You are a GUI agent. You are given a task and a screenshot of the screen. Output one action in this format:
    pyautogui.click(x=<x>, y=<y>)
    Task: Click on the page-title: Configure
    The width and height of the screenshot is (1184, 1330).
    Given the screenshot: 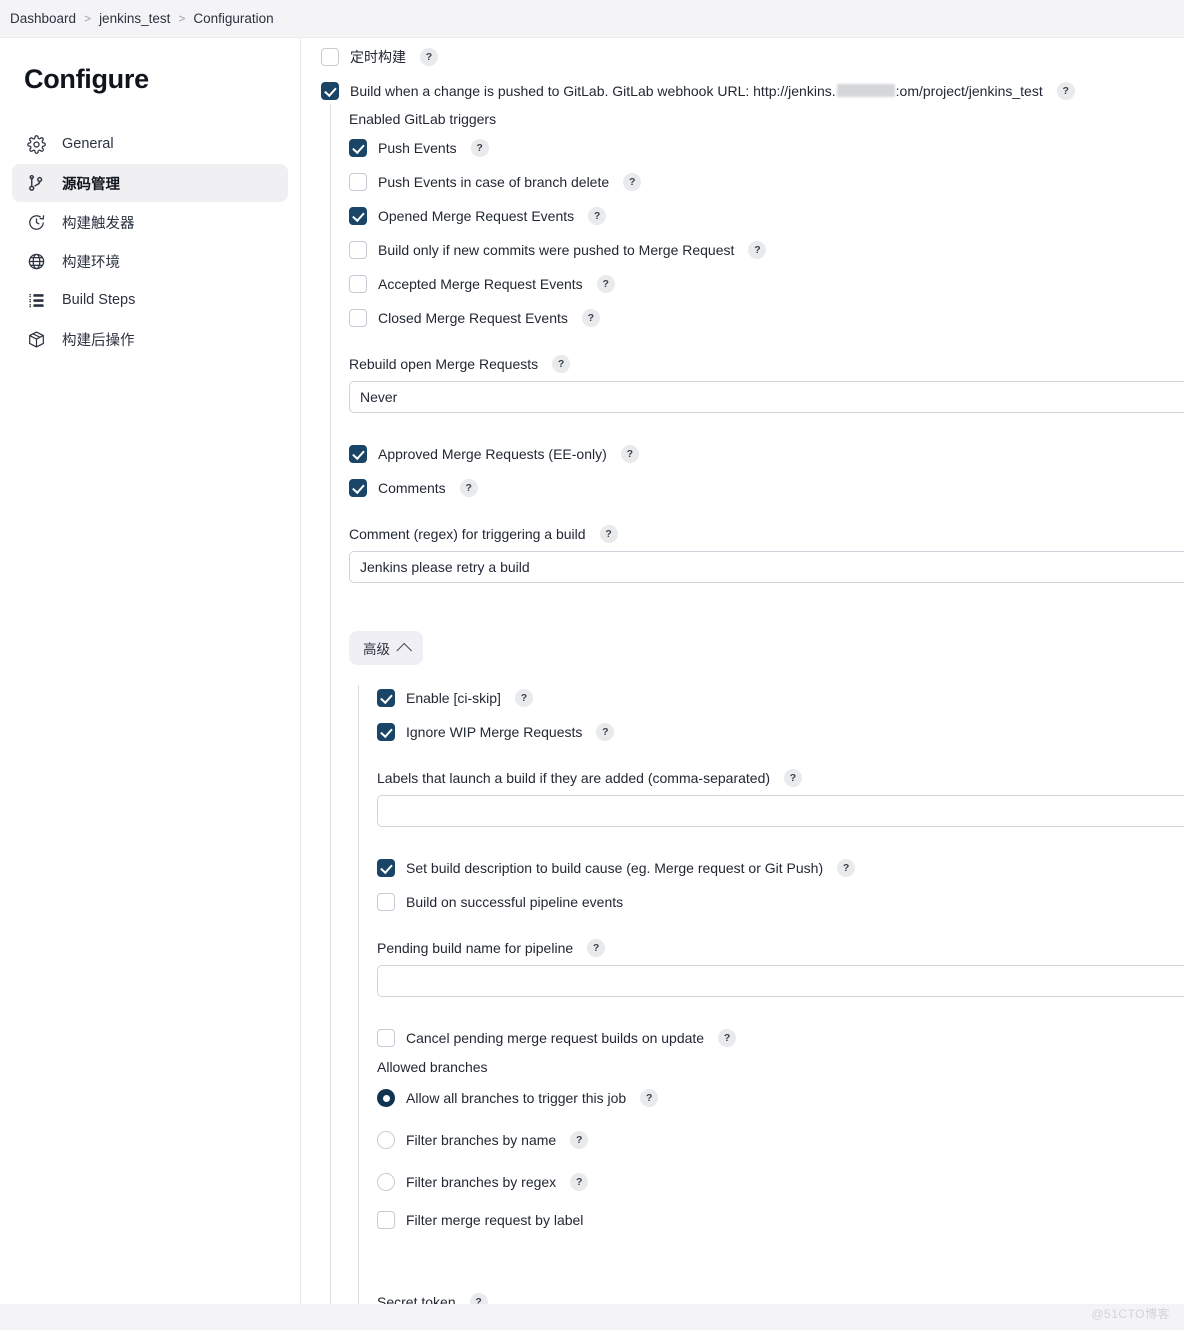 What is the action you would take?
    pyautogui.click(x=86, y=79)
    